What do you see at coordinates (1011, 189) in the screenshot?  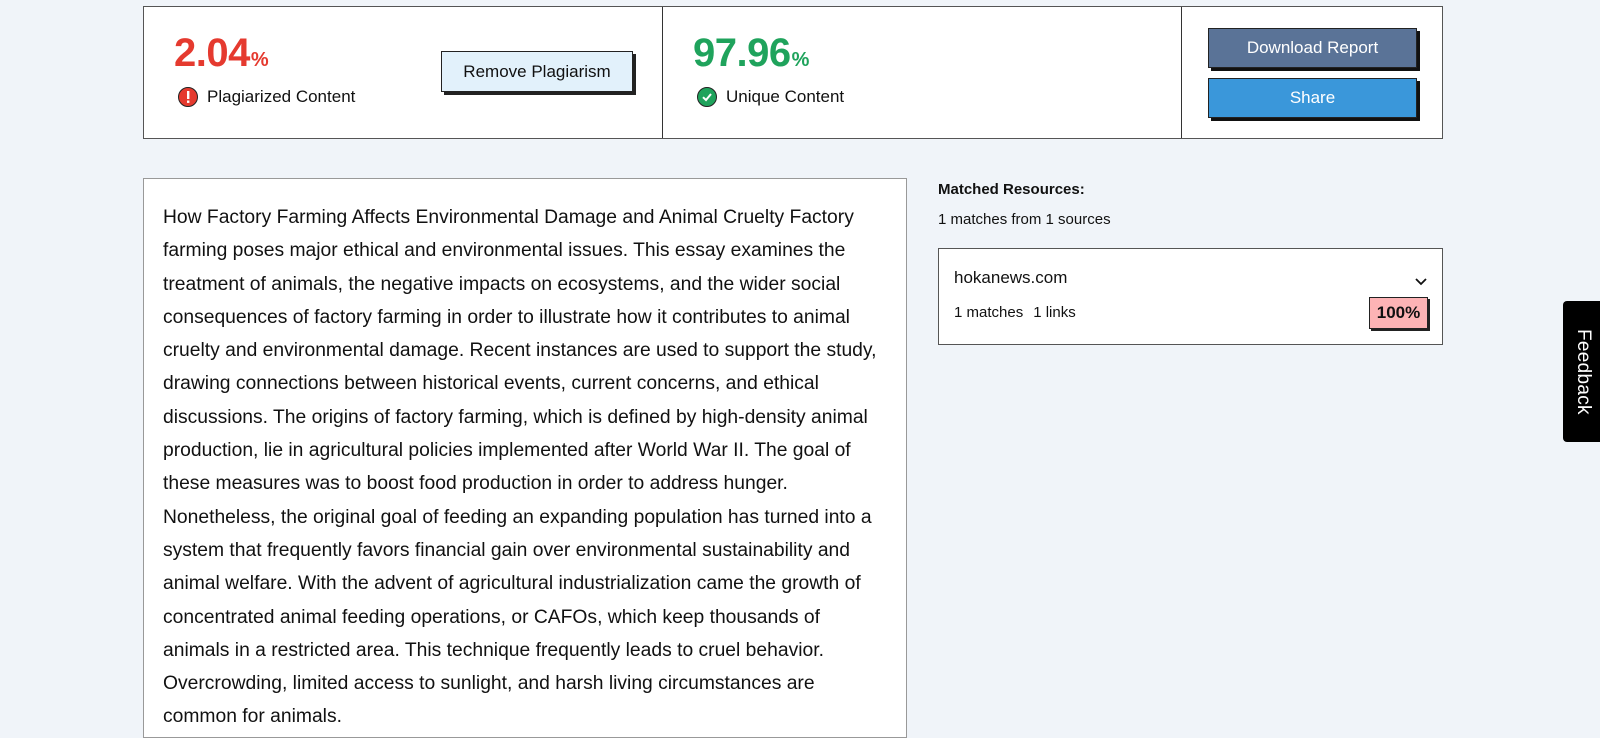 I see `matched-resources-title: Matched Resources:` at bounding box center [1011, 189].